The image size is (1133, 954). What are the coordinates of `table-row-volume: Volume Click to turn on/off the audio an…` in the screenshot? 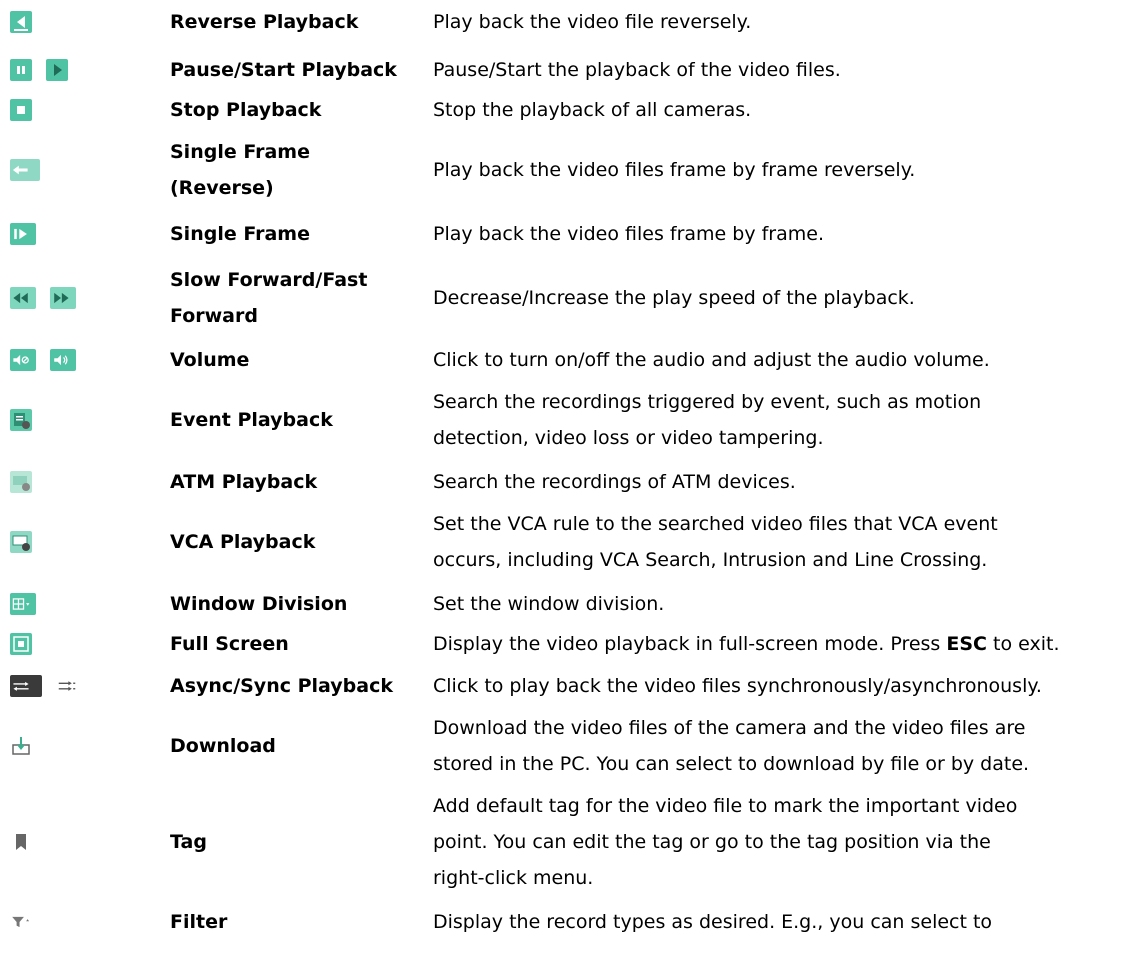 It's located at (566, 360).